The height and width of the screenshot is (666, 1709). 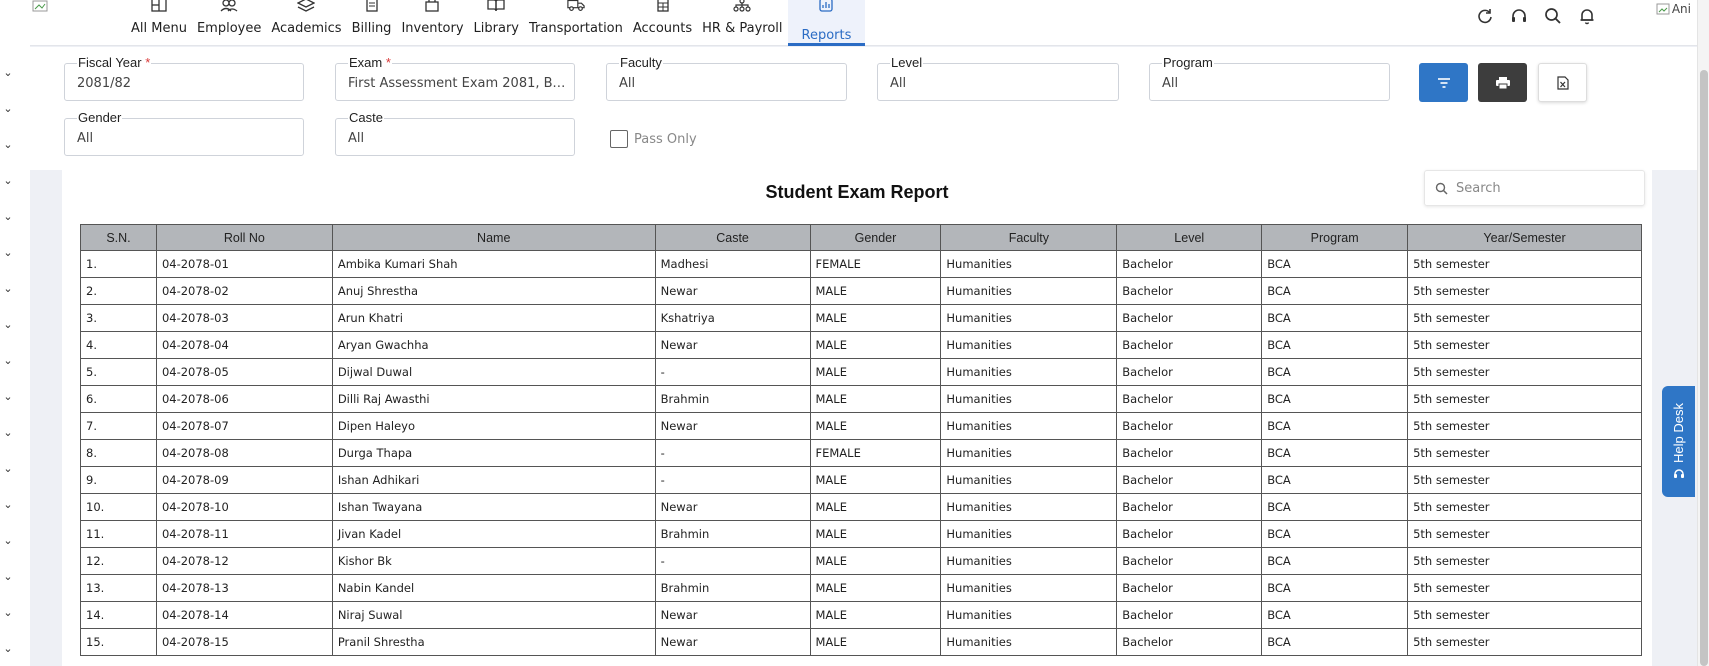 What do you see at coordinates (1335, 237) in the screenshot?
I see `column-header: Program` at bounding box center [1335, 237].